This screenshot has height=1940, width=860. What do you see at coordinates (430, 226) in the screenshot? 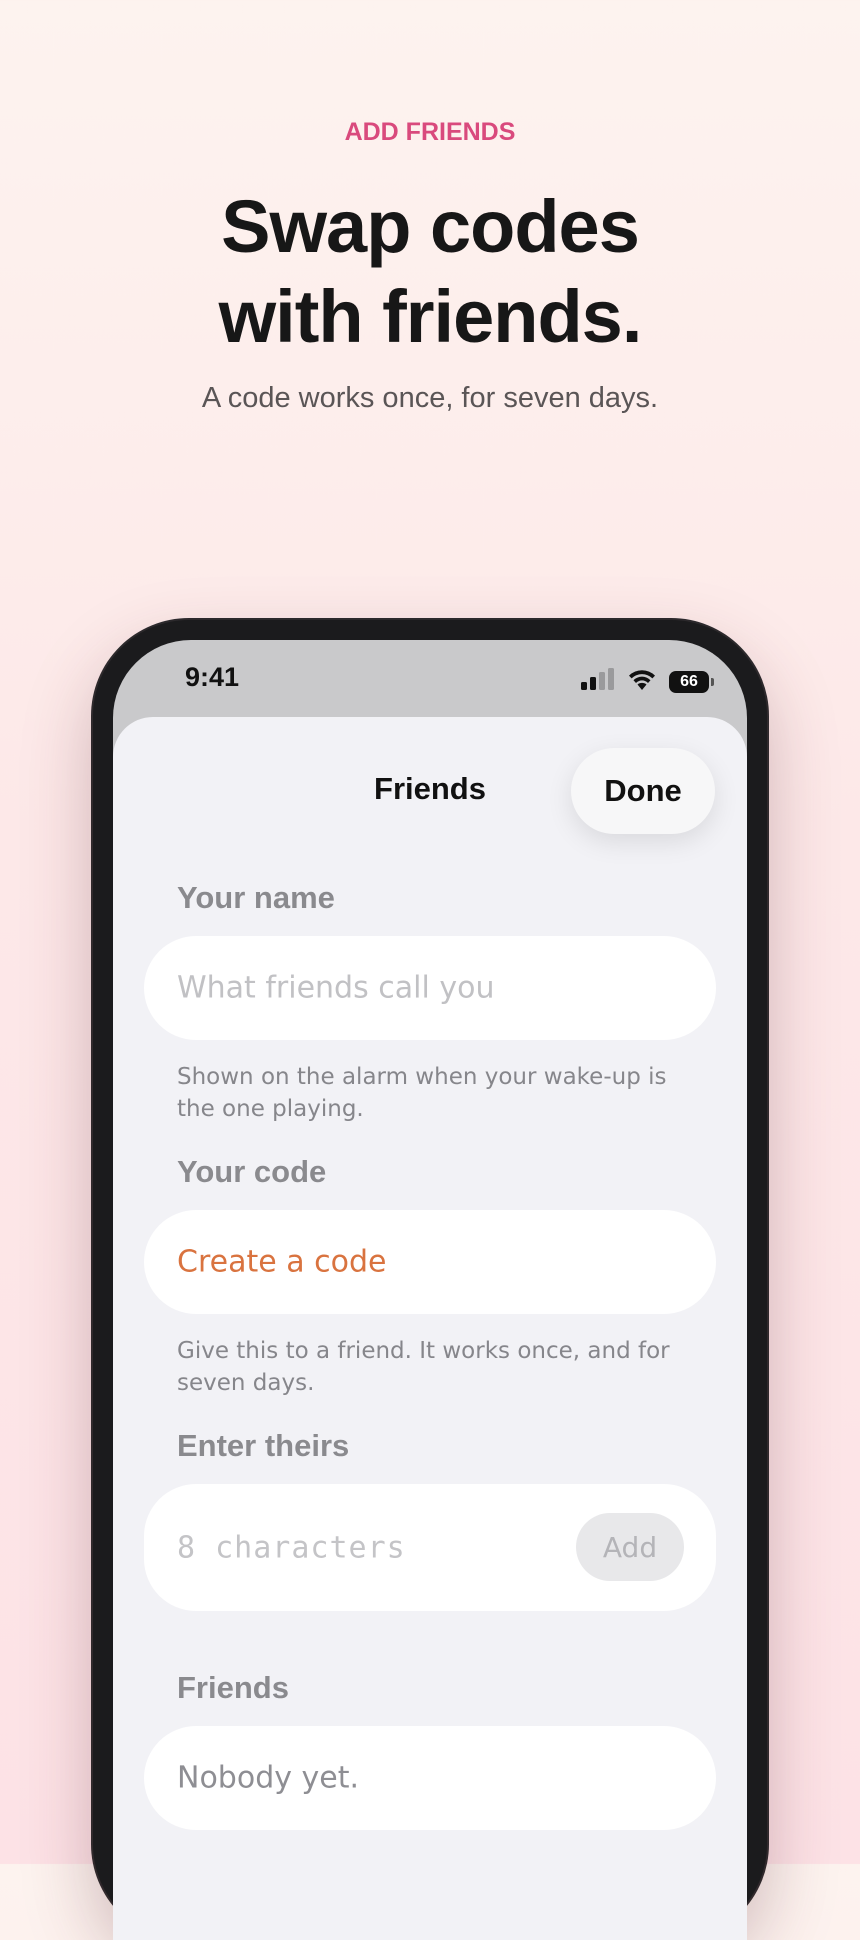
I see `headline-line-1: Swap codes` at bounding box center [430, 226].